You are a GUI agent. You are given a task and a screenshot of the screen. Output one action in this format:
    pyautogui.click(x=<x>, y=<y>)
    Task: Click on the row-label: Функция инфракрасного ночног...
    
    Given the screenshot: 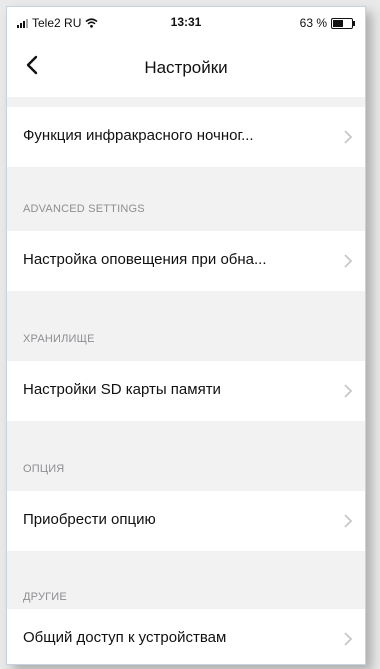 What is the action you would take?
    pyautogui.click(x=138, y=135)
    